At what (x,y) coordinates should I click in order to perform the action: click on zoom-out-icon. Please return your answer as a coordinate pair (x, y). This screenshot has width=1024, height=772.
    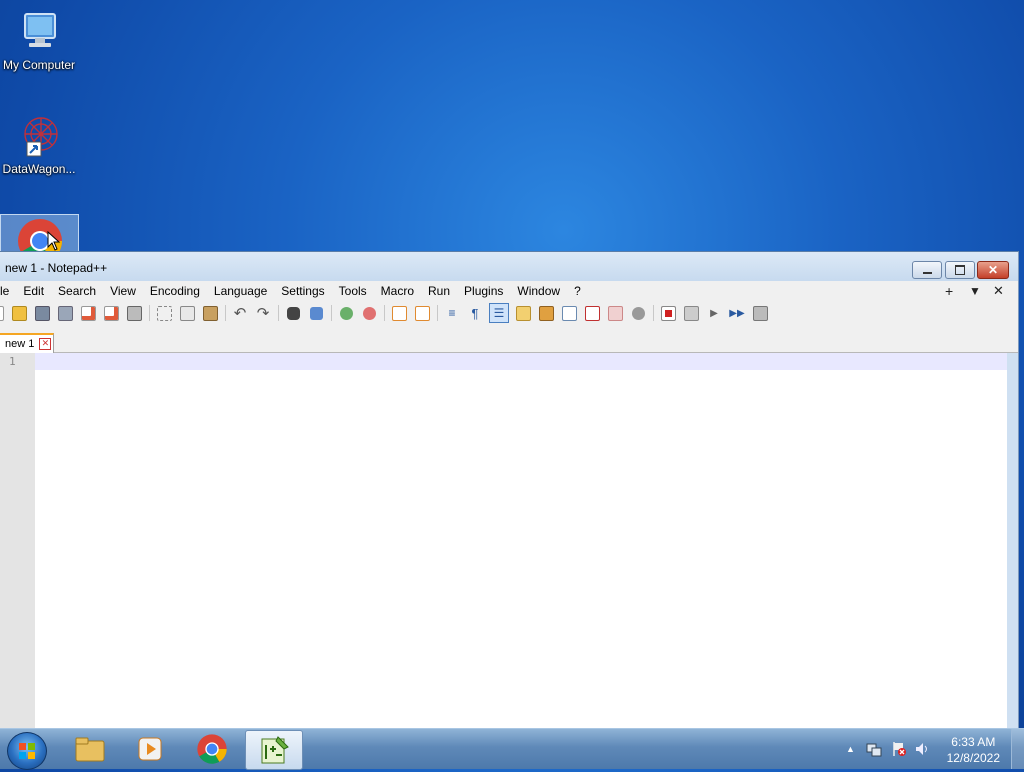
    Looking at the image, I should click on (369, 313).